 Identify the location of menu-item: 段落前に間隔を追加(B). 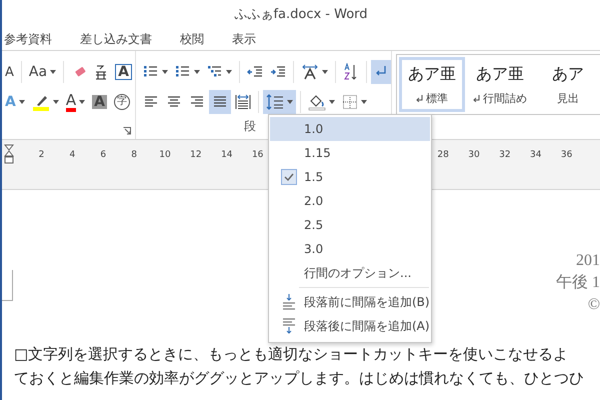
(350, 302).